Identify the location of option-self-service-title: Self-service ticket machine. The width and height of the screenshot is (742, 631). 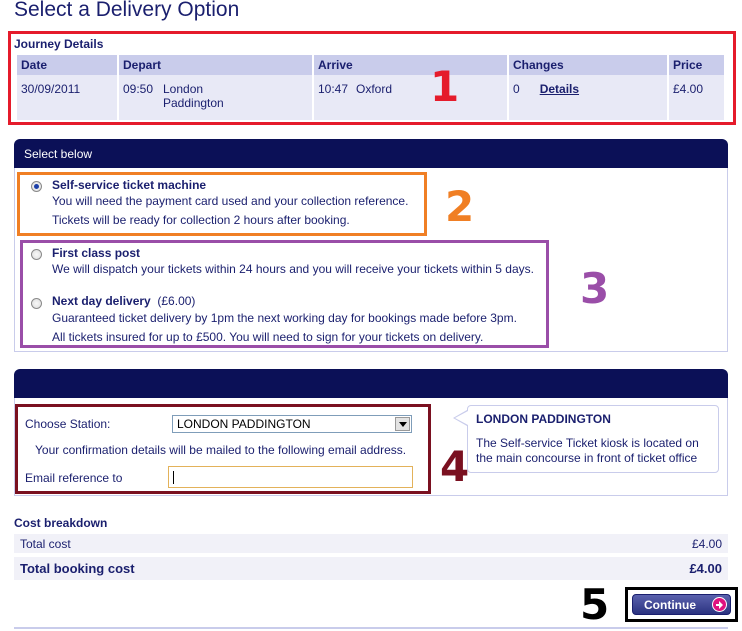
(129, 185).